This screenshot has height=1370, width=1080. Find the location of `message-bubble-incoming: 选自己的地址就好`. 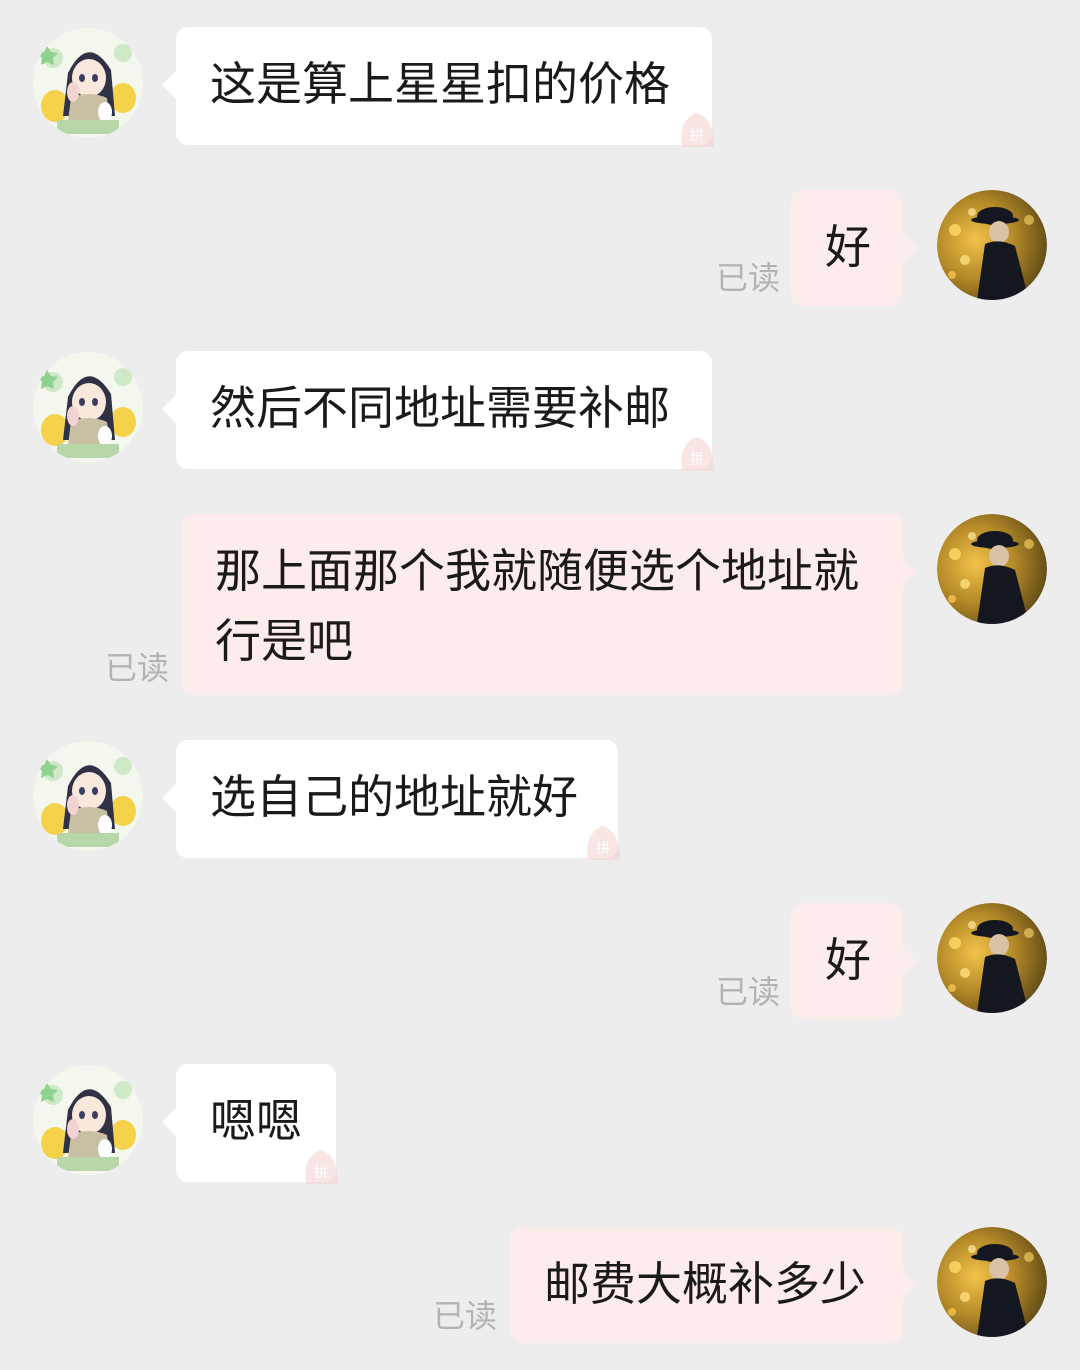

message-bubble-incoming: 选自己的地址就好 is located at coordinates (391, 800).